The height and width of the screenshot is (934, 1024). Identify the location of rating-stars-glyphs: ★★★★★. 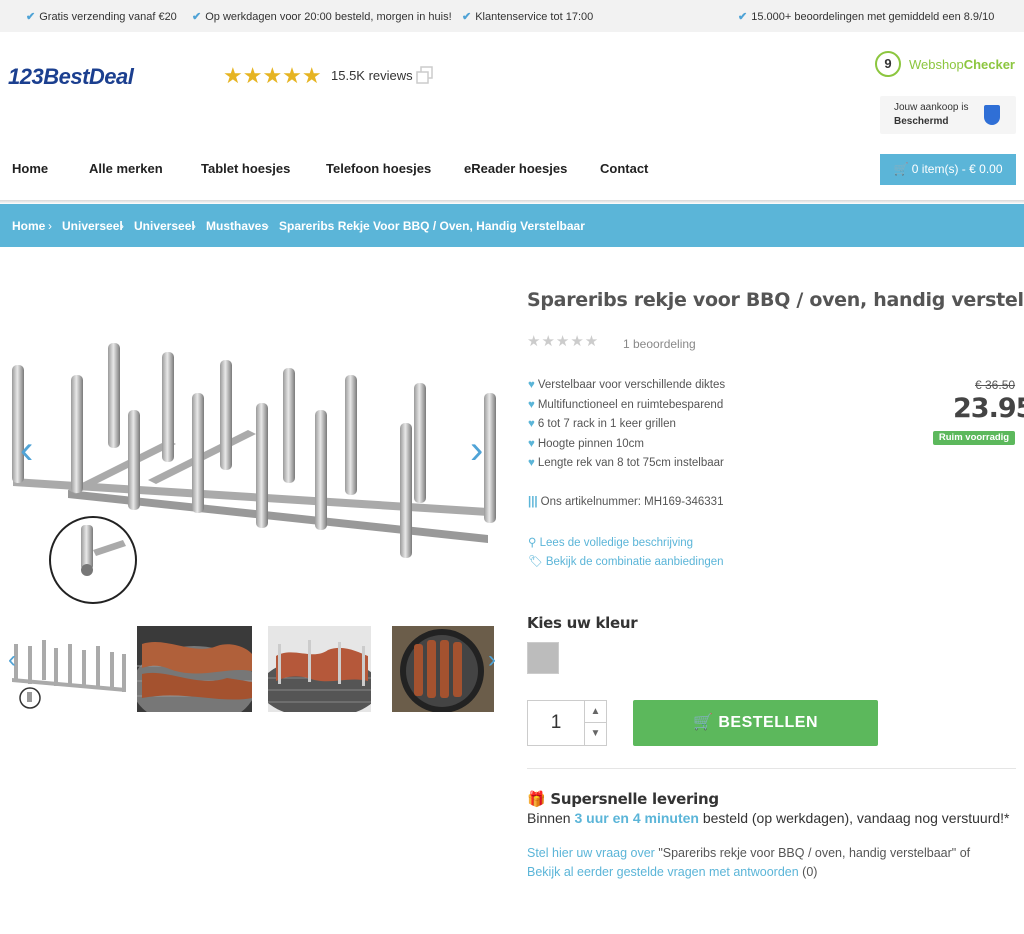
(272, 75).